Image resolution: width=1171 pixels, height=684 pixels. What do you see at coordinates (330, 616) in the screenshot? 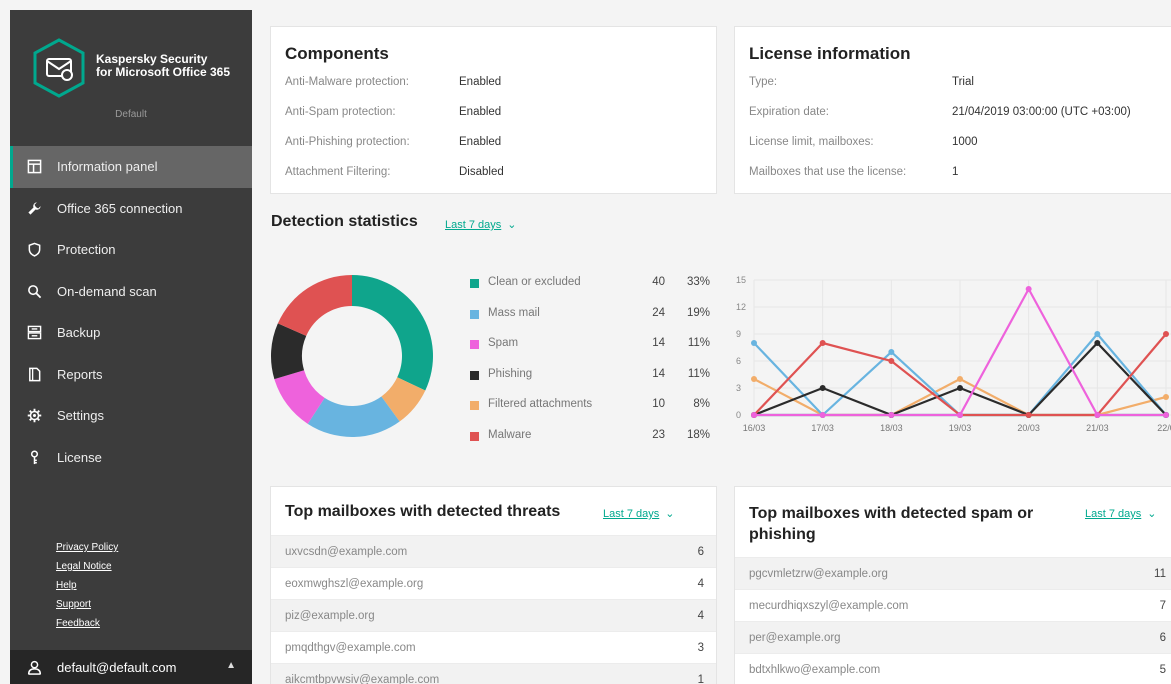
I see `mailbox-email: piz@example.org` at bounding box center [330, 616].